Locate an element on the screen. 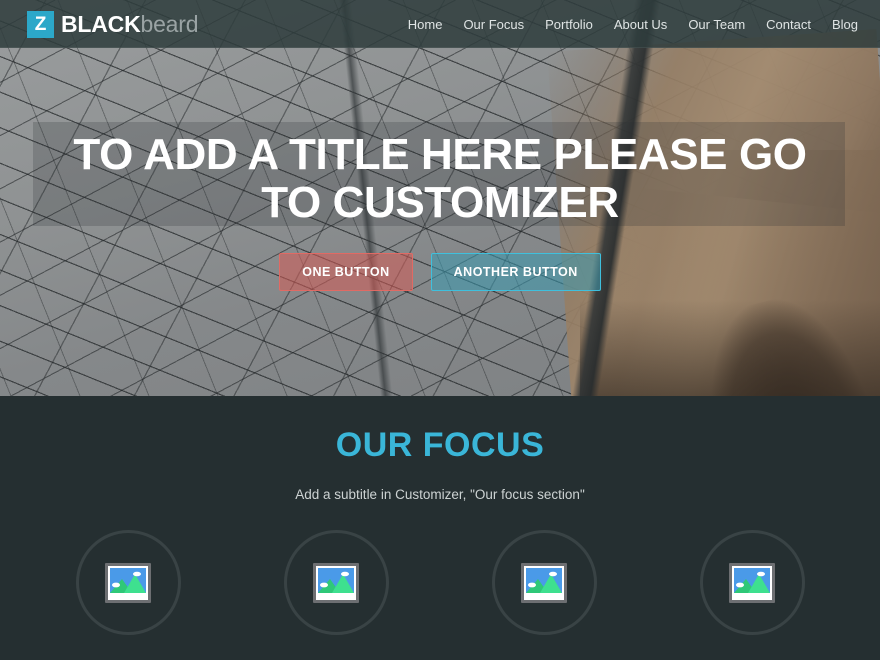  one-button: One Button is located at coordinates (346, 272).